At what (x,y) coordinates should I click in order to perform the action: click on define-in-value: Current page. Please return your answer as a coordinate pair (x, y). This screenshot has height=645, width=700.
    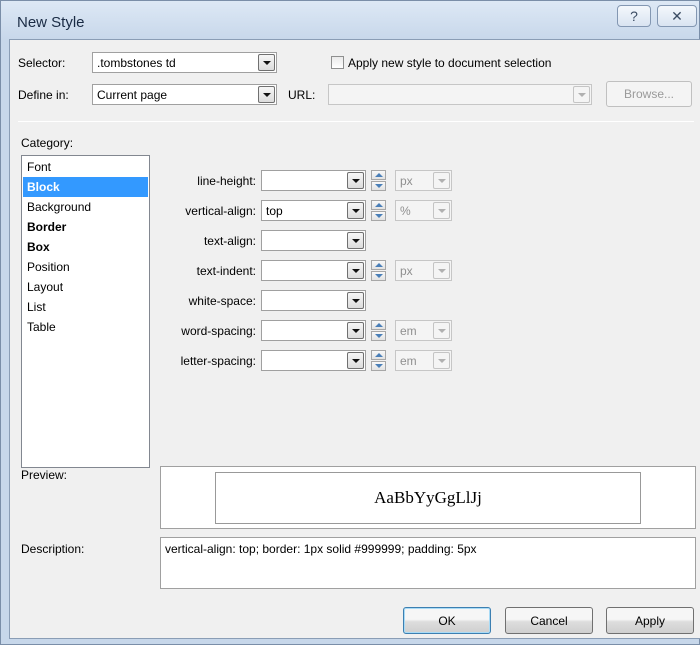
    Looking at the image, I should click on (132, 95).